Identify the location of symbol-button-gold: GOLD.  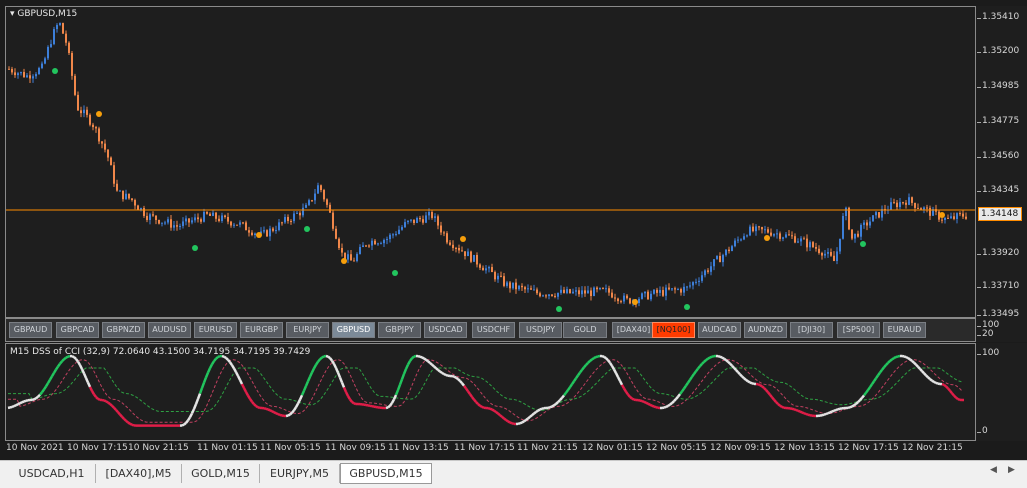
(585, 330).